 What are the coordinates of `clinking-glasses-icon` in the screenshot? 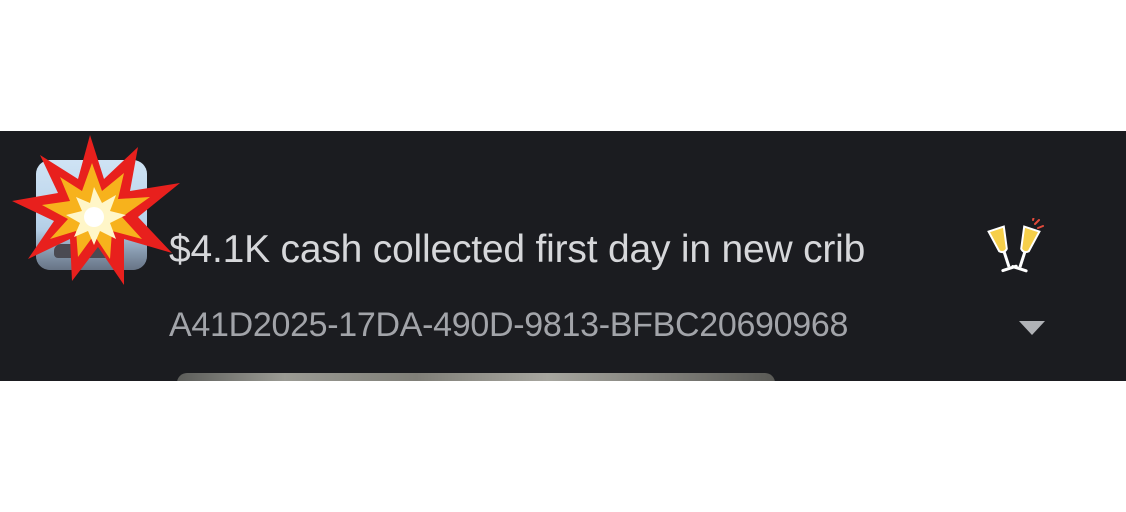 It's located at (1015, 245).